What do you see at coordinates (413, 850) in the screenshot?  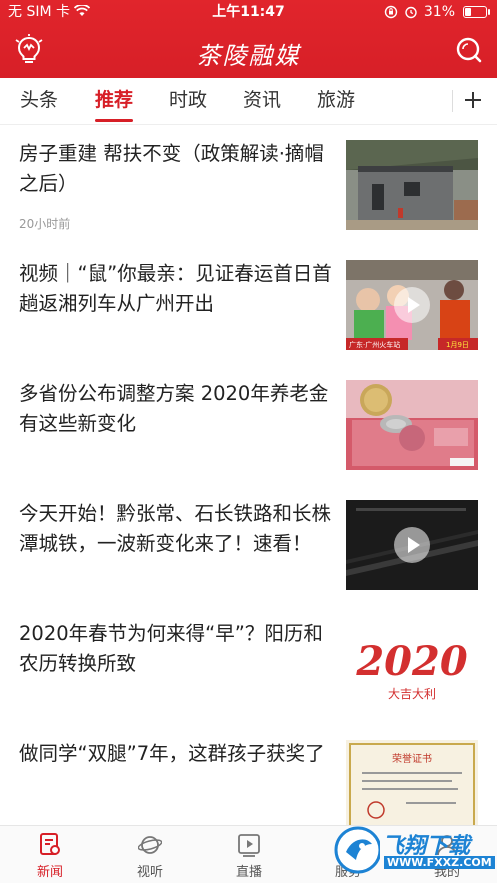 I see `site-watermark: 飞翔下载 WWW.FXXZ.COM` at bounding box center [413, 850].